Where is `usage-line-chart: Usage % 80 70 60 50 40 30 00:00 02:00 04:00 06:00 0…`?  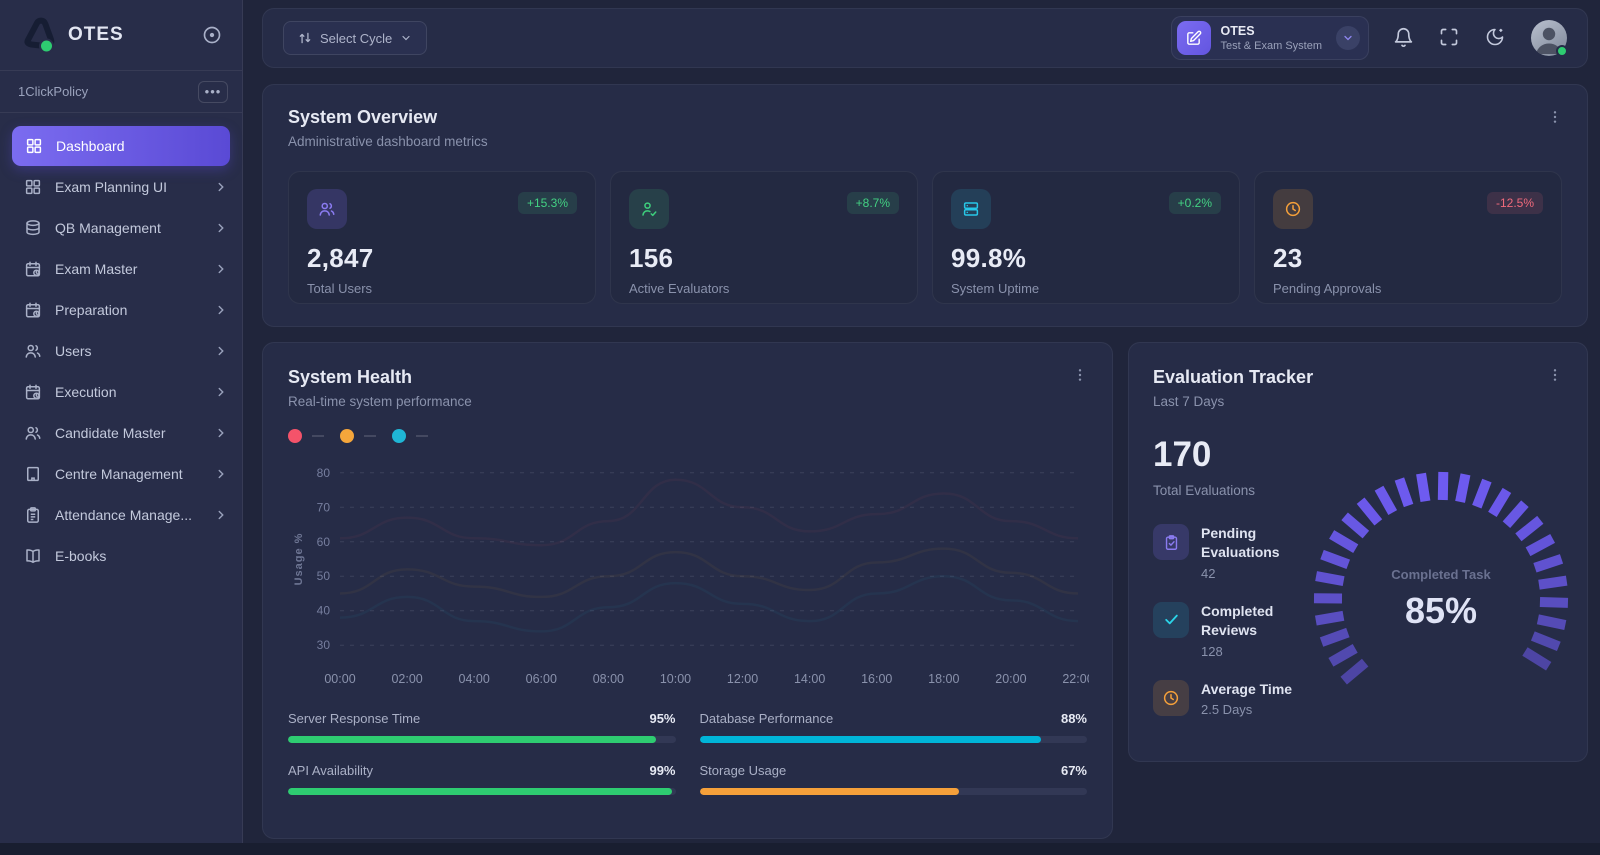 usage-line-chart: Usage % 80 70 60 50 40 30 00:00 02:00 04:00 06:00 0… is located at coordinates (688, 571).